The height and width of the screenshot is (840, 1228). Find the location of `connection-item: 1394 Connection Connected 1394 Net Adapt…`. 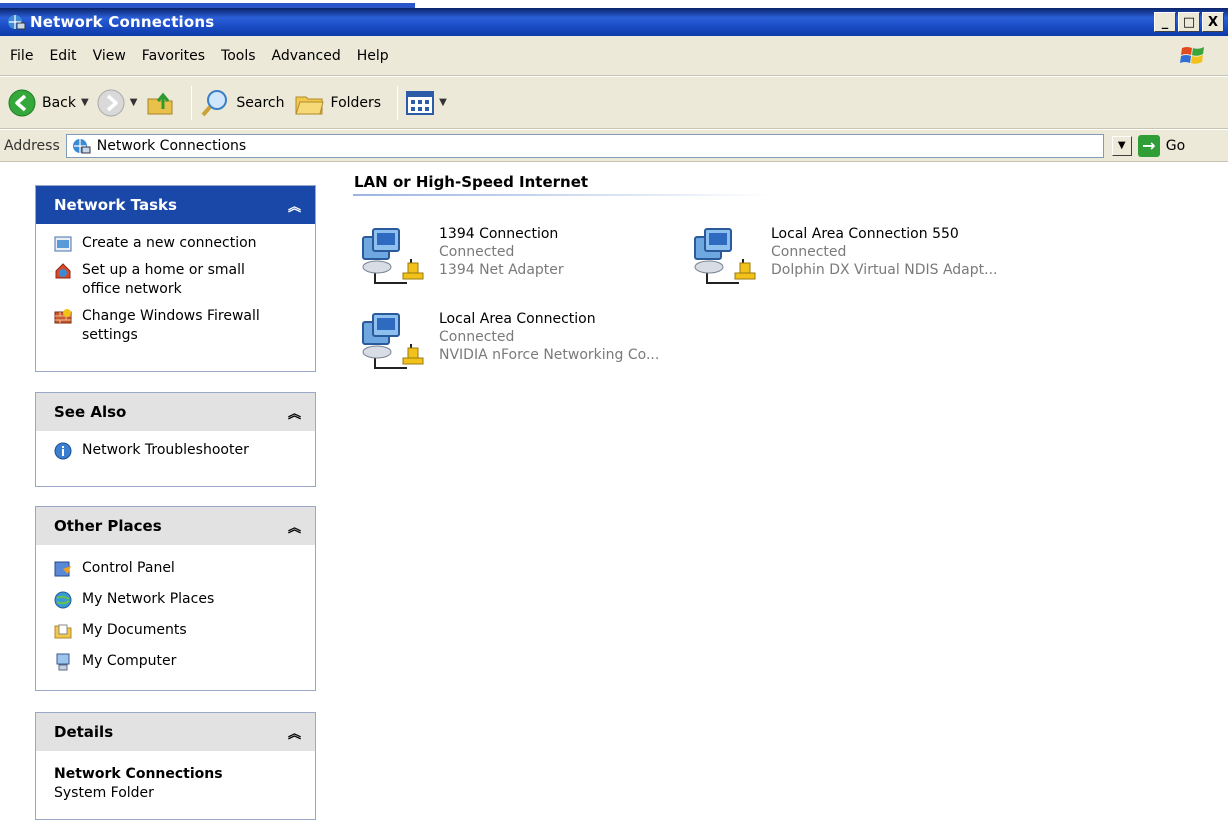

connection-item: 1394 Connection Connected 1394 Net Adapt… is located at coordinates (520, 261).